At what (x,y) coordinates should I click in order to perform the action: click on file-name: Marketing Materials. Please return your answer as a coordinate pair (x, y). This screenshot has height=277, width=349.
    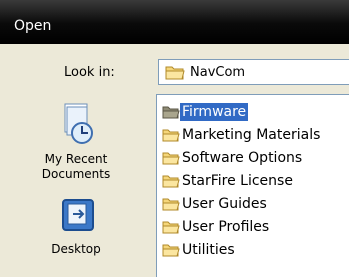
    Looking at the image, I should click on (251, 135).